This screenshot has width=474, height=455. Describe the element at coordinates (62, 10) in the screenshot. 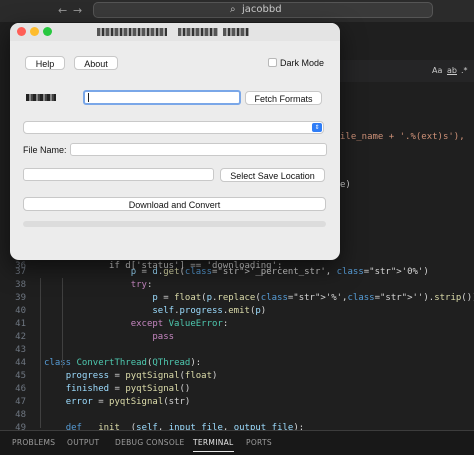

I see `back-arrow-icon: ←` at that location.